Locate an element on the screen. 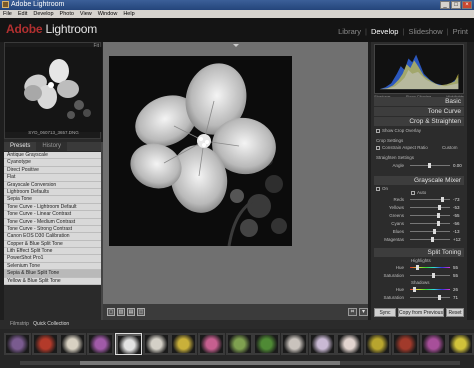  navigator-preview is located at coordinates (53, 89).